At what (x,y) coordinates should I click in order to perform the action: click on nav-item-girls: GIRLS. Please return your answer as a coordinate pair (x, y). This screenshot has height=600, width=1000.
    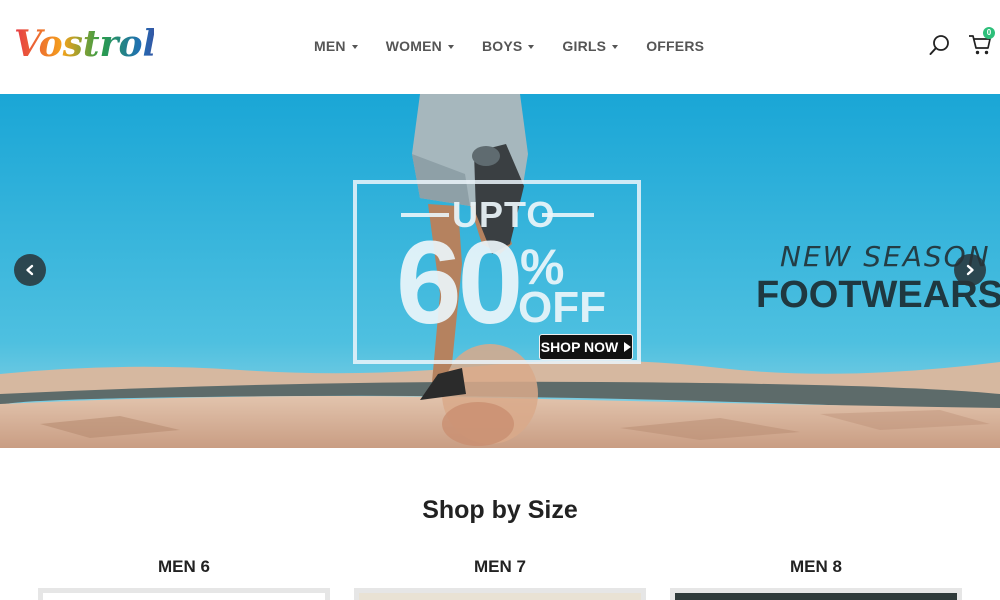
    Looking at the image, I should click on (590, 46).